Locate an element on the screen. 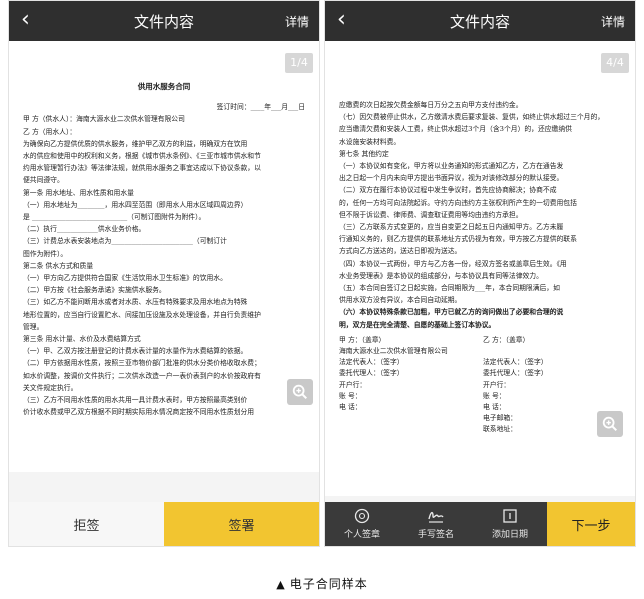 Image resolution: width=644 pixels, height=599 pixels. contract-line: 第一条 用水地址、用水性质和用水量 is located at coordinates (78, 192).